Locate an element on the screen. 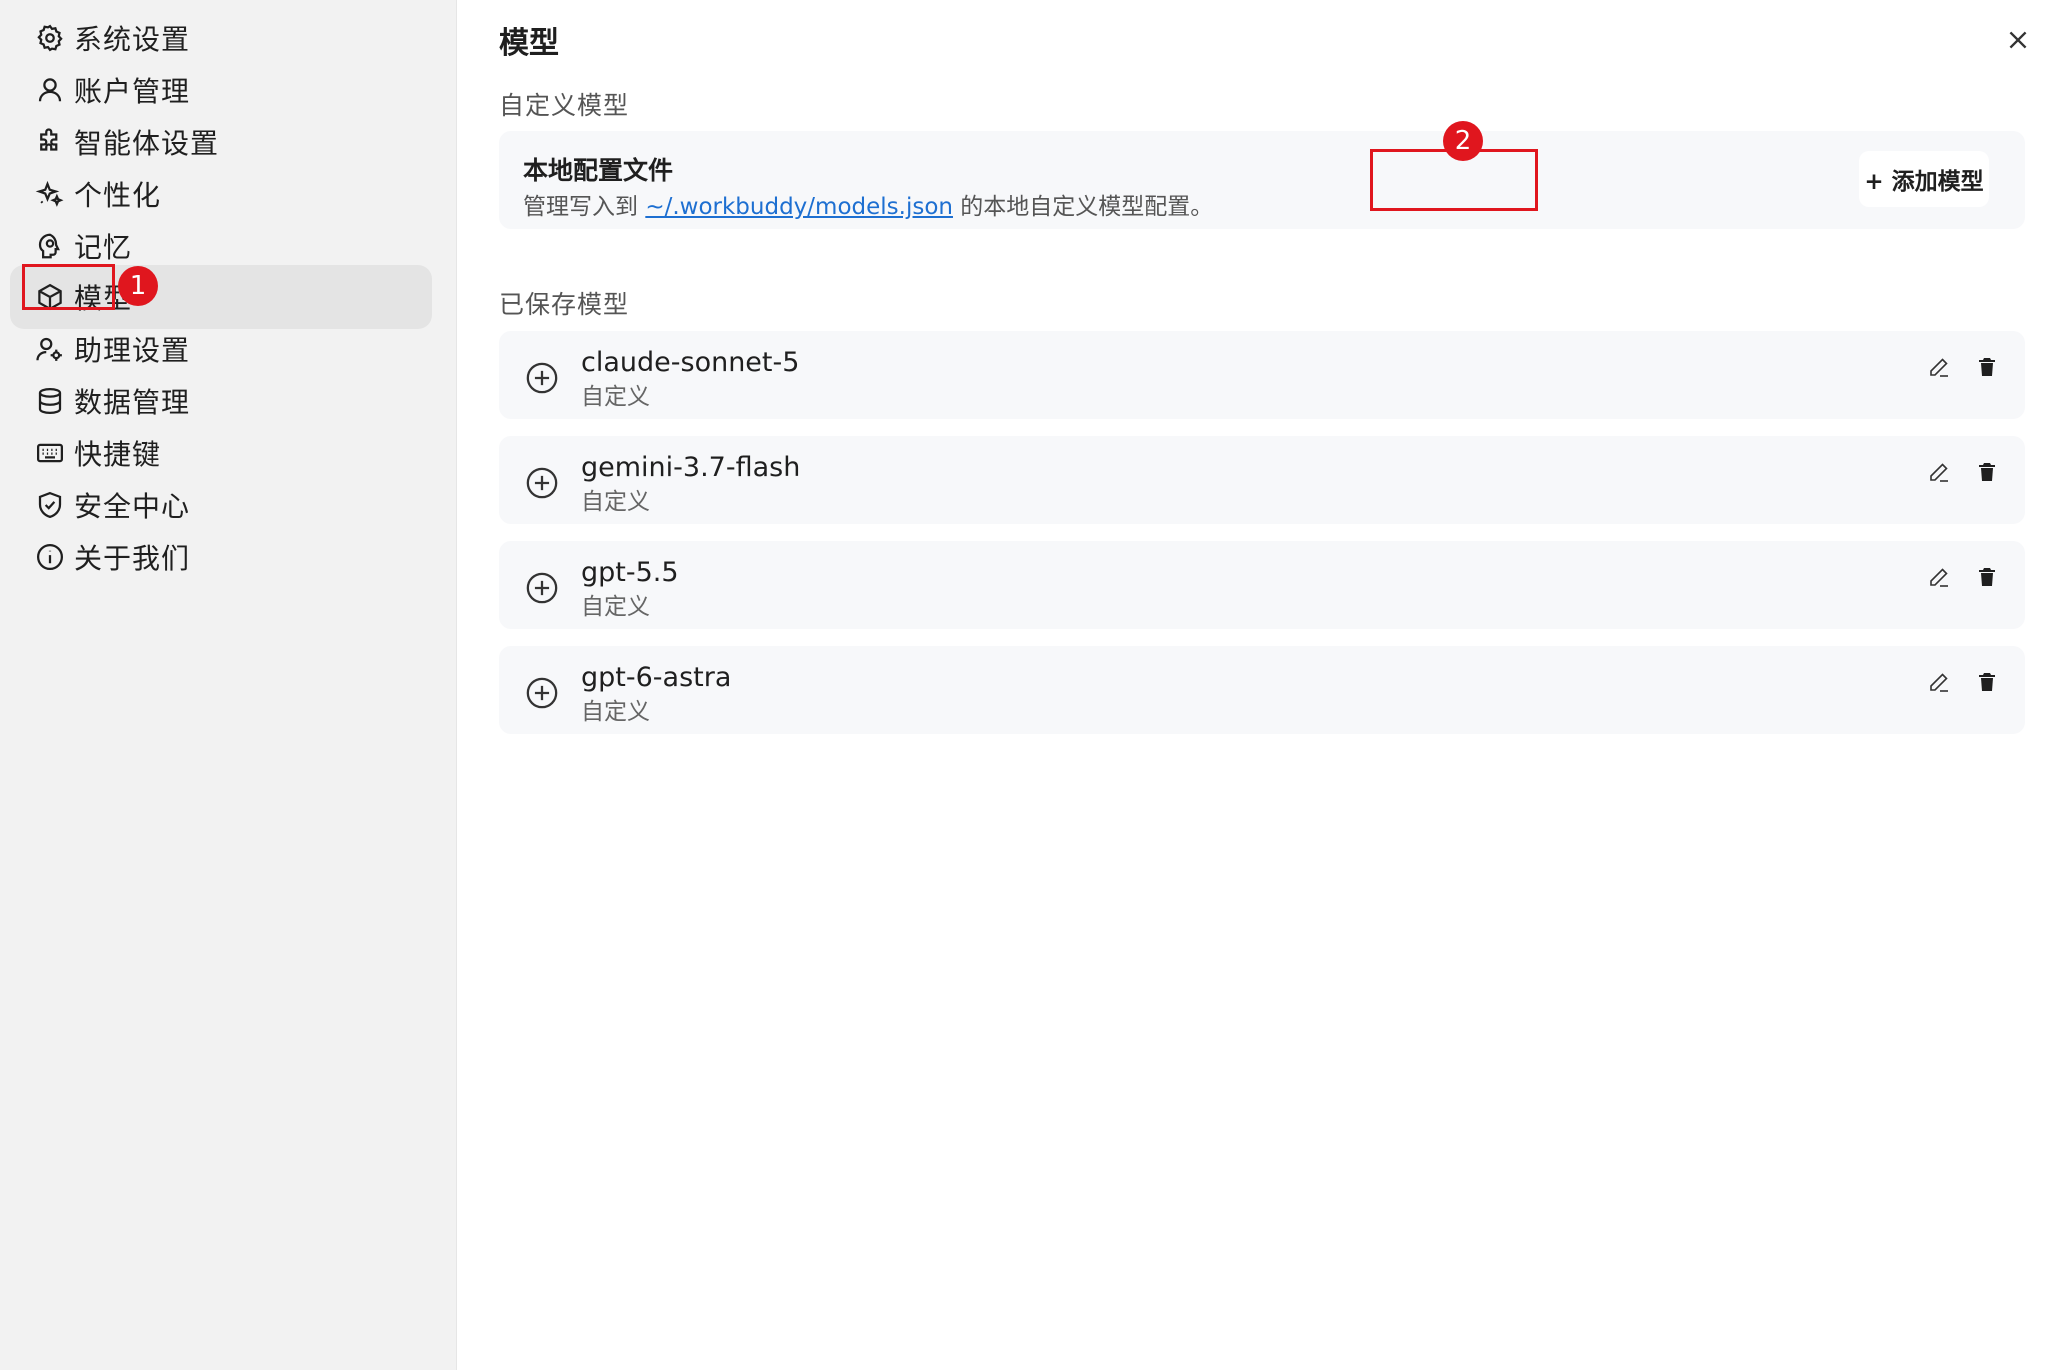 The image size is (2054, 1370). user-icon is located at coordinates (50, 90).